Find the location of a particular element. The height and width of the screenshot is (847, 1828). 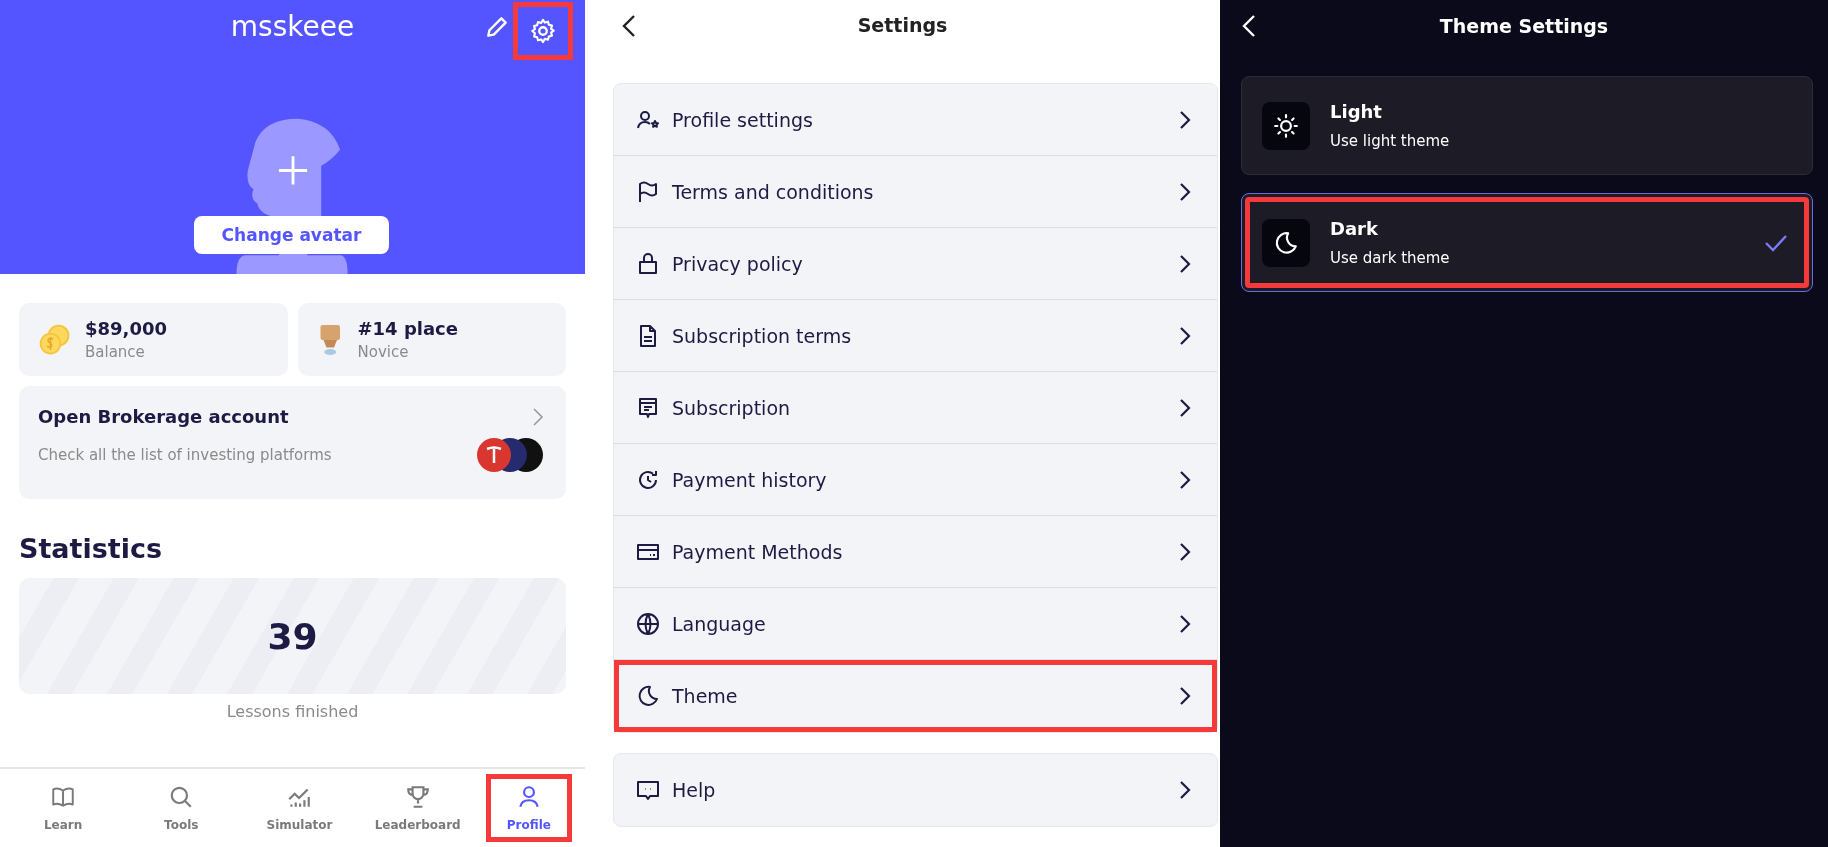

sun-icon is located at coordinates (1286, 125).